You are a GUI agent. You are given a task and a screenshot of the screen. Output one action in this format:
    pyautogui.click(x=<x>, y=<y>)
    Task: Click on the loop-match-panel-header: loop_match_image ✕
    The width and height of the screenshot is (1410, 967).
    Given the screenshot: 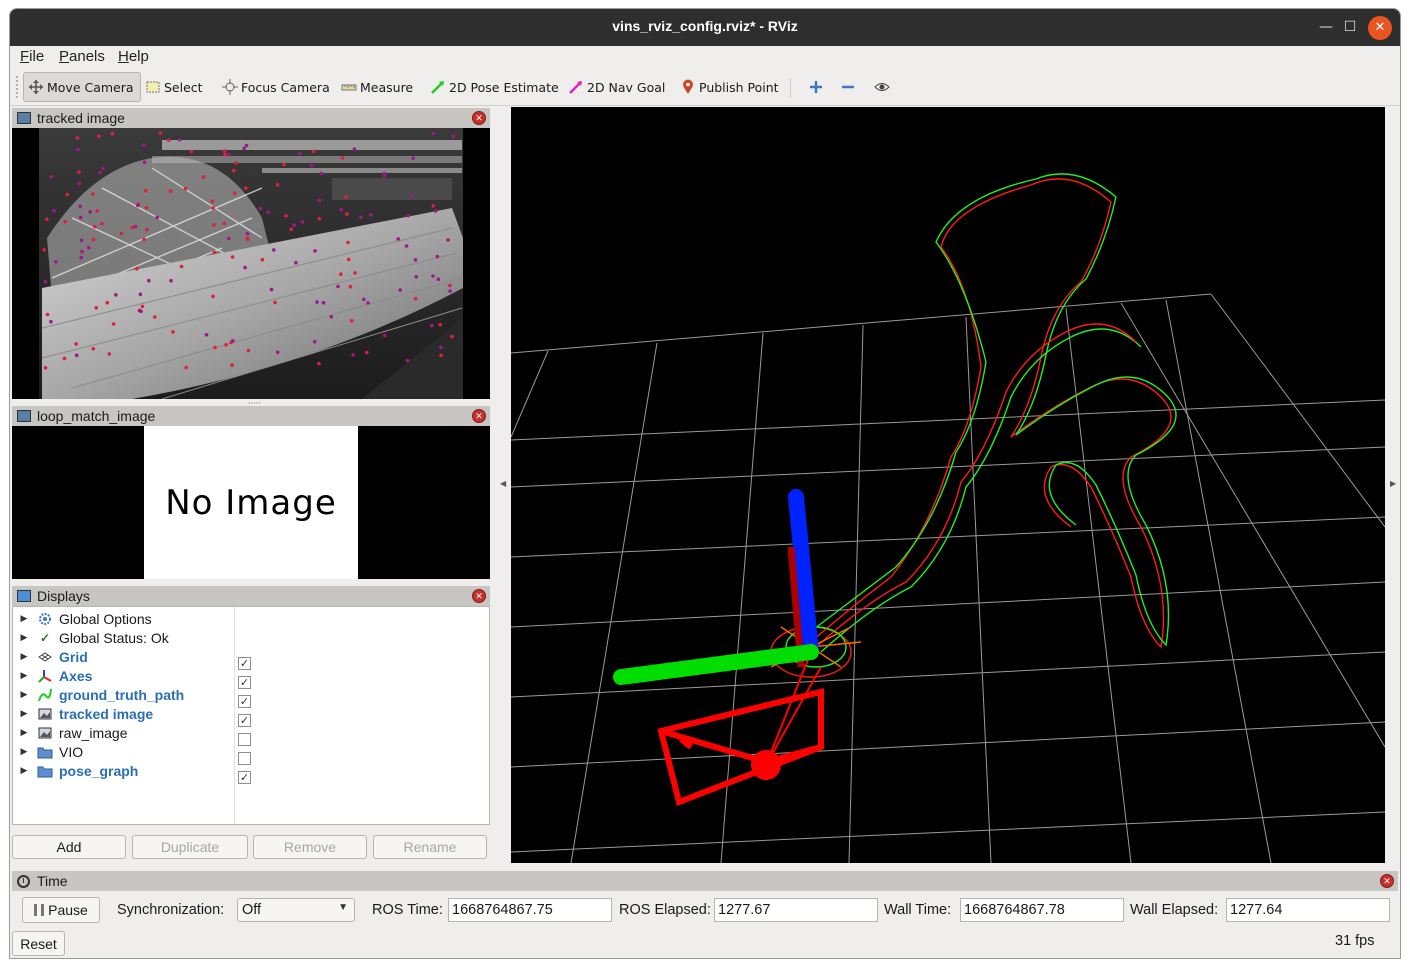 What is the action you would take?
    pyautogui.click(x=251, y=416)
    